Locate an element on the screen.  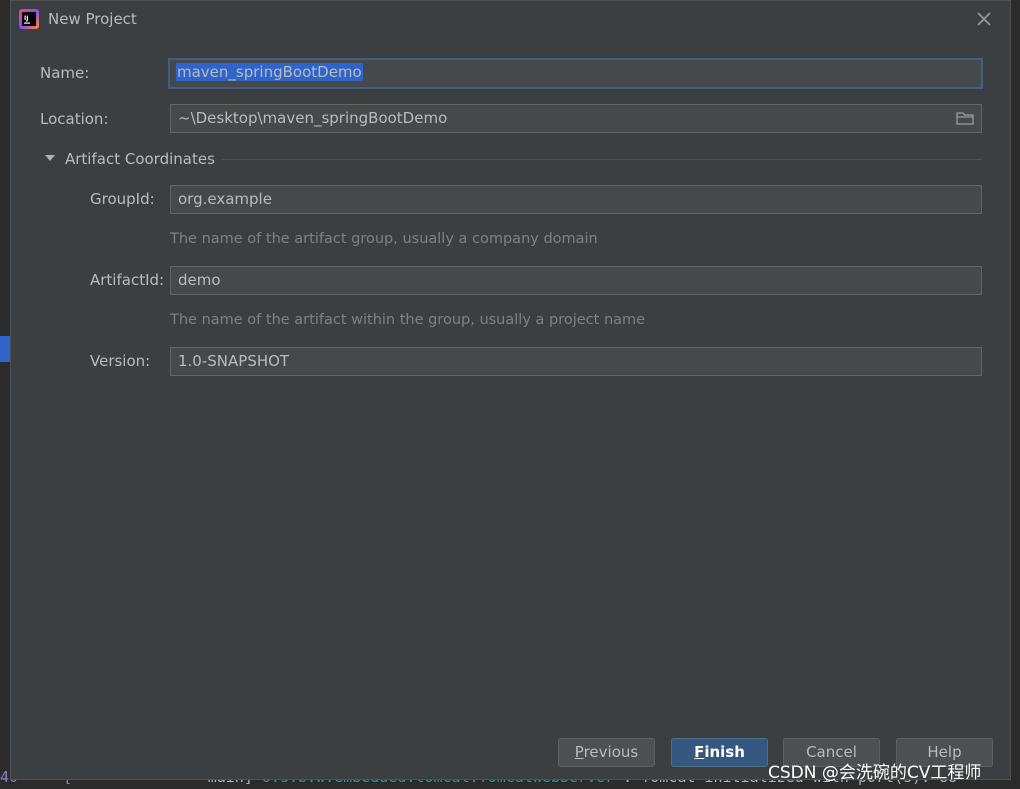
location-input: ~\Desktop\maven_springBootDemo is located at coordinates (576, 118).